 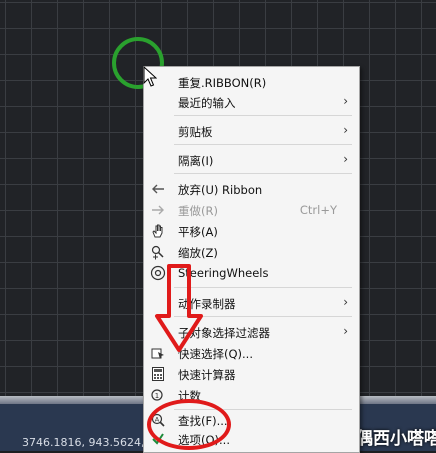 What do you see at coordinates (207, 103) in the screenshot?
I see `menu-item-label: 最近的输入` at bounding box center [207, 103].